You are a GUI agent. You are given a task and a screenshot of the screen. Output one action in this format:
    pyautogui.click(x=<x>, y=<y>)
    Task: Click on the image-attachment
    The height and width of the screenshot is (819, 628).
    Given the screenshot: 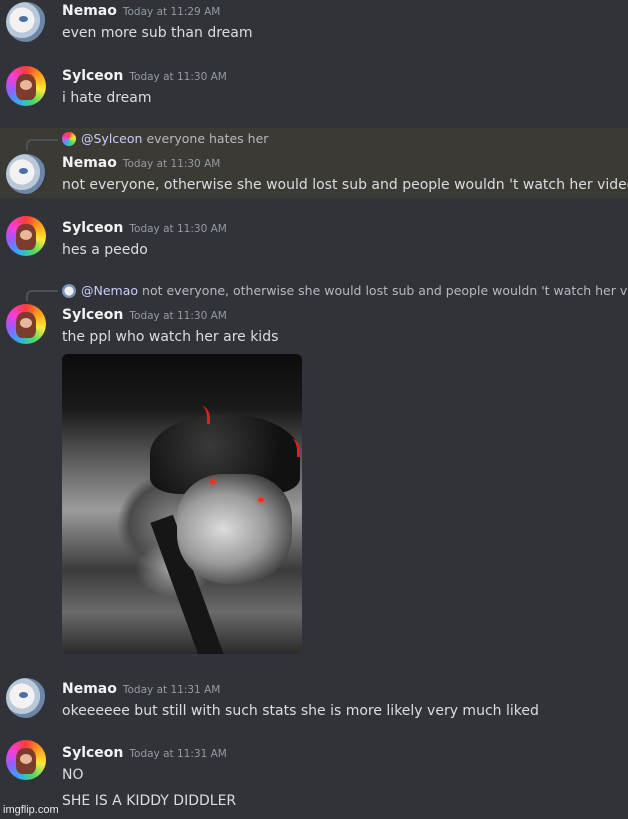 What is the action you would take?
    pyautogui.click(x=182, y=504)
    